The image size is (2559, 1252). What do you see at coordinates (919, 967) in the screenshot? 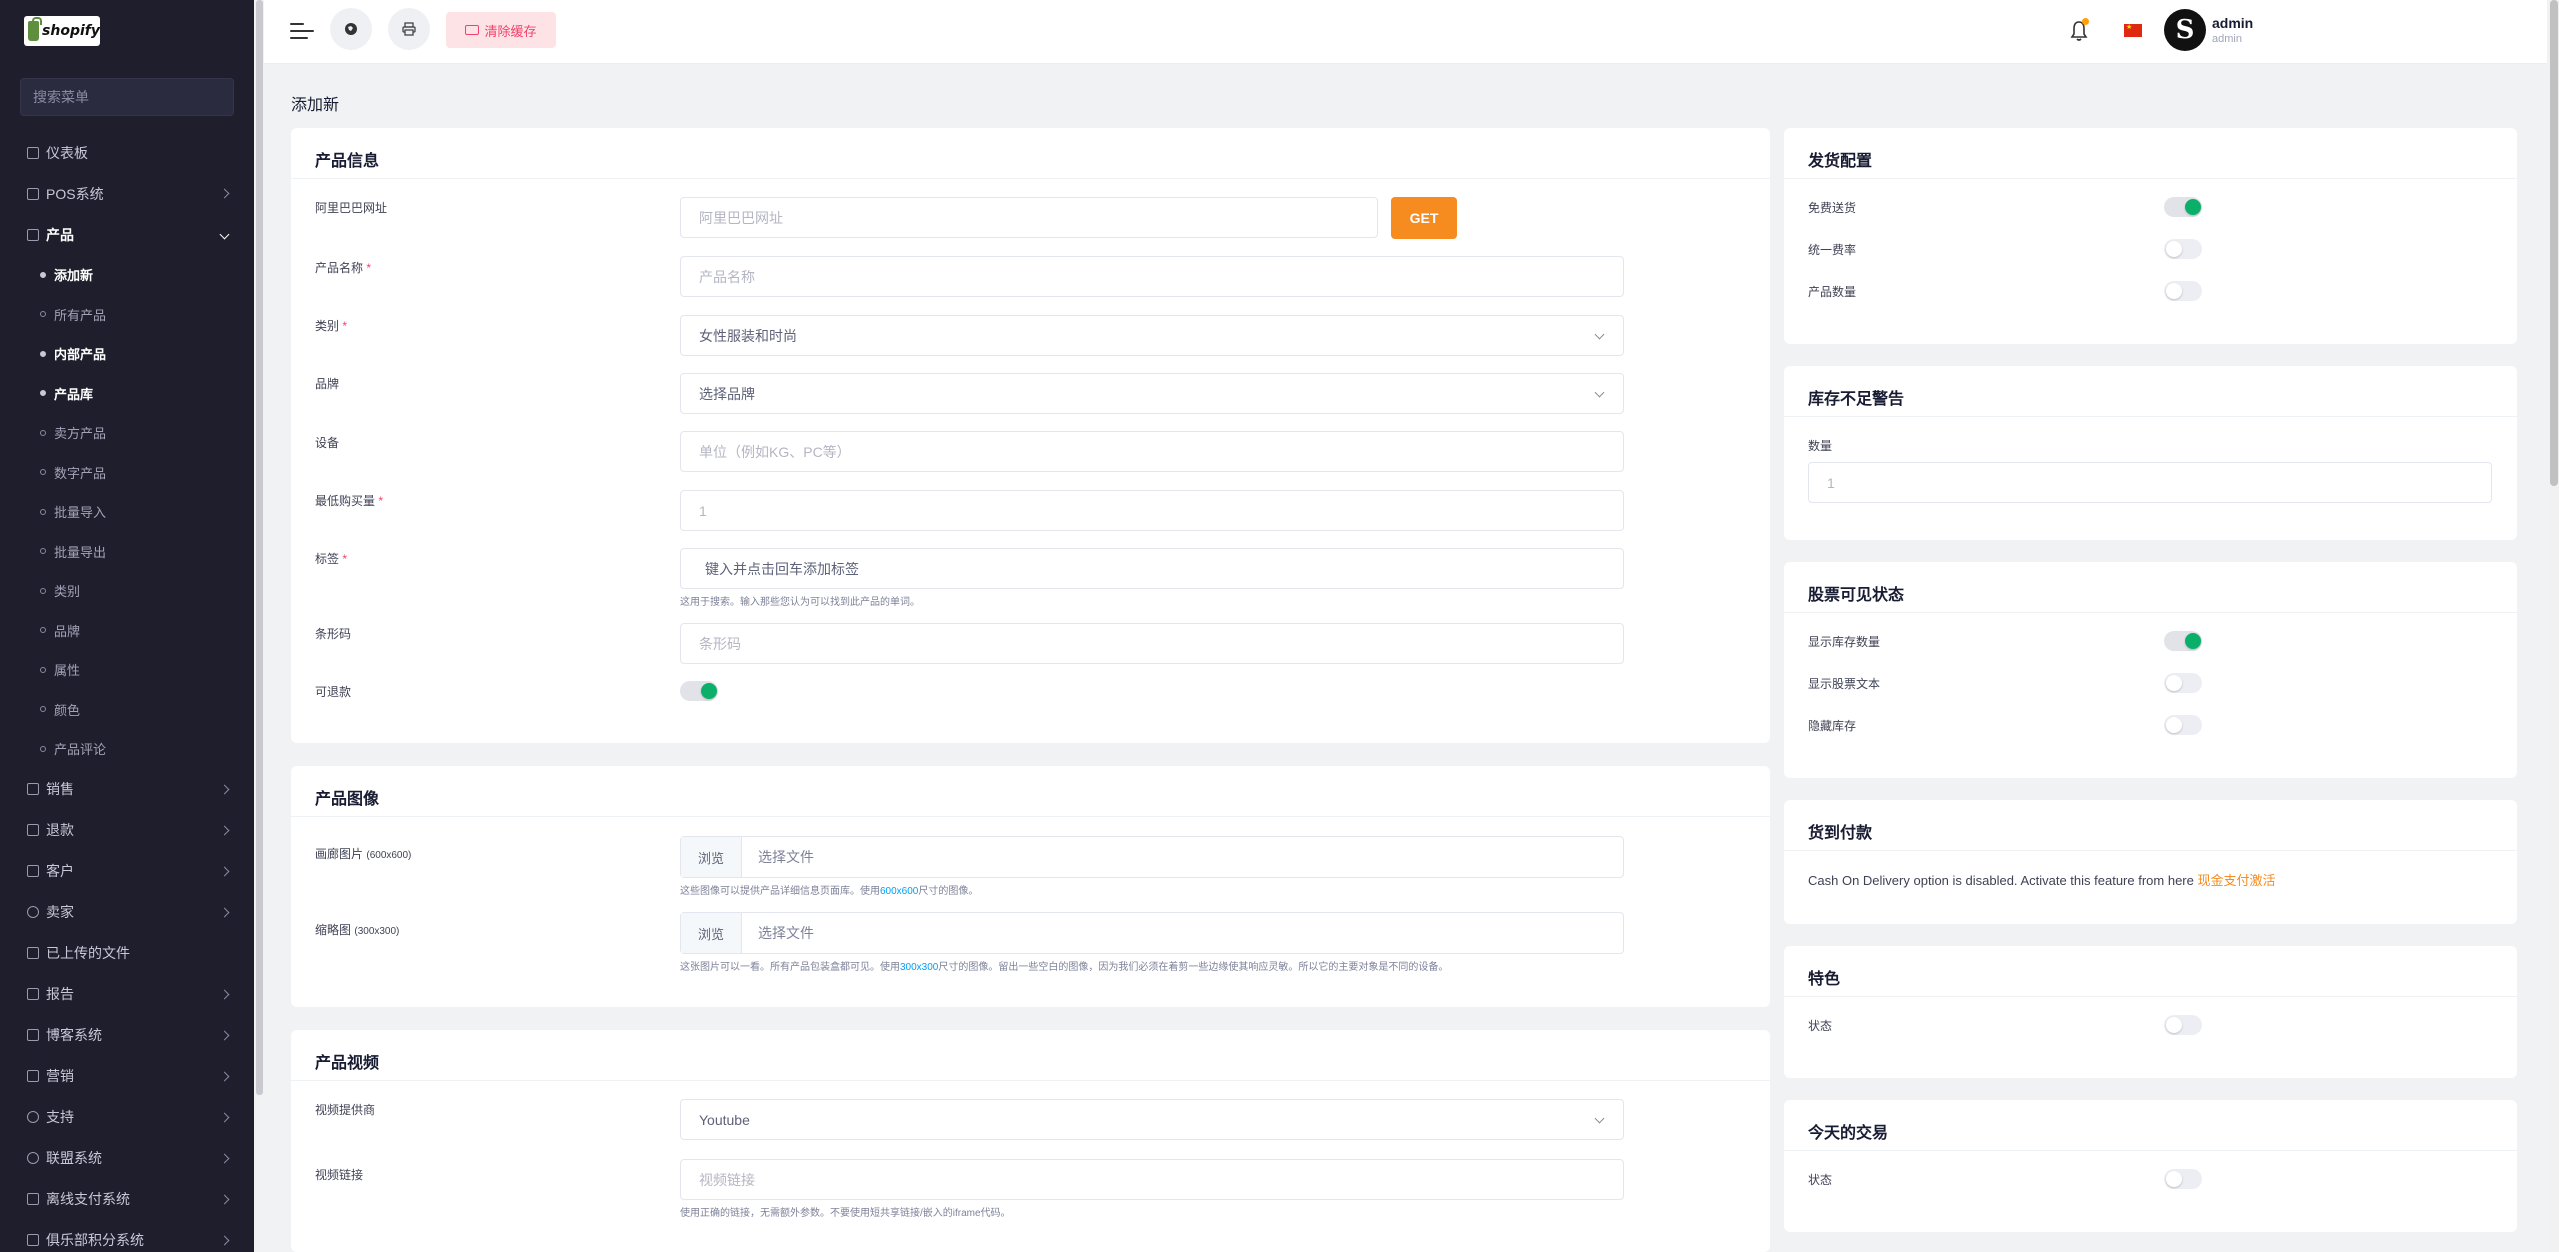
I see `help-highlight: 300x300` at bounding box center [919, 967].